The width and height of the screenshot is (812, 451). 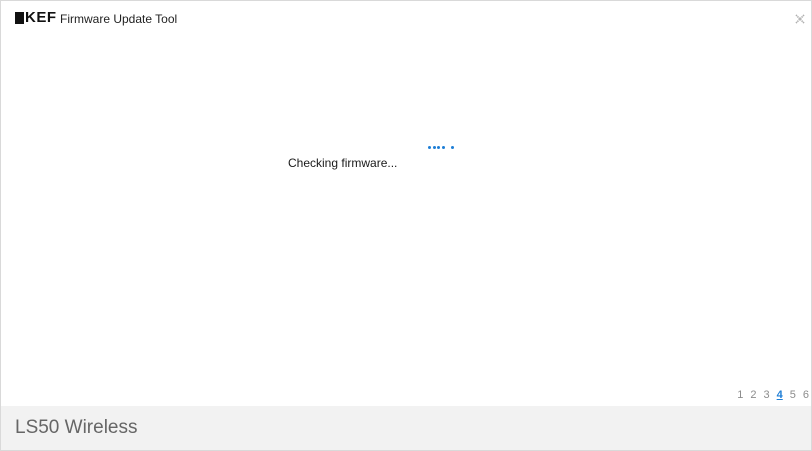 I want to click on footer-bar: LS50 Wireless, so click(x=406, y=428).